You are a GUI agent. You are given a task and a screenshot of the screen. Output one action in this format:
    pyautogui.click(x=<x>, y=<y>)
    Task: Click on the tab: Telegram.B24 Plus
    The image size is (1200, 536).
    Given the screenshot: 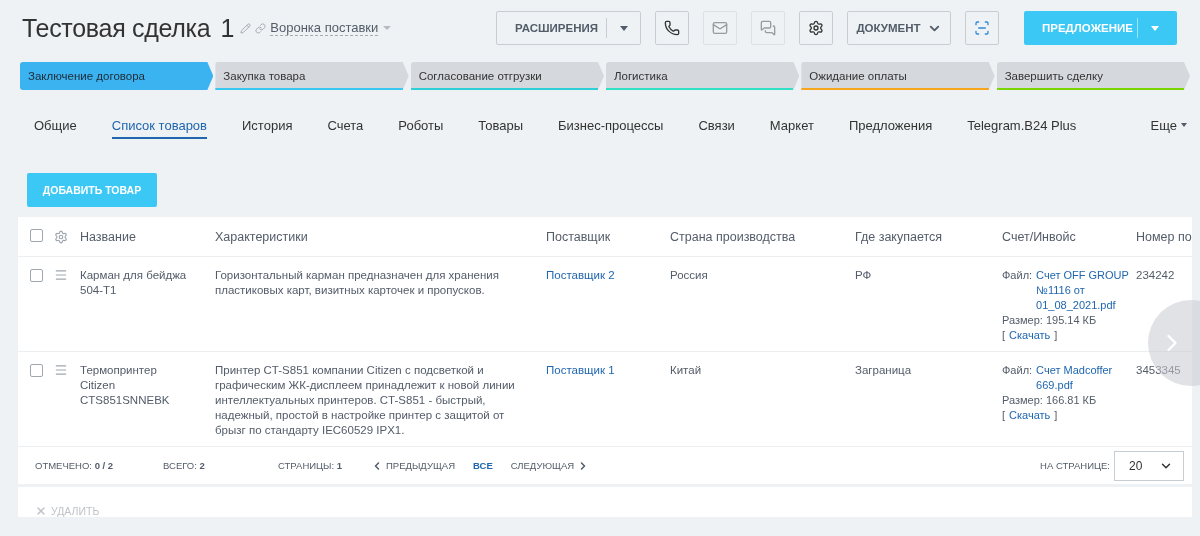 What is the action you would take?
    pyautogui.click(x=1022, y=128)
    